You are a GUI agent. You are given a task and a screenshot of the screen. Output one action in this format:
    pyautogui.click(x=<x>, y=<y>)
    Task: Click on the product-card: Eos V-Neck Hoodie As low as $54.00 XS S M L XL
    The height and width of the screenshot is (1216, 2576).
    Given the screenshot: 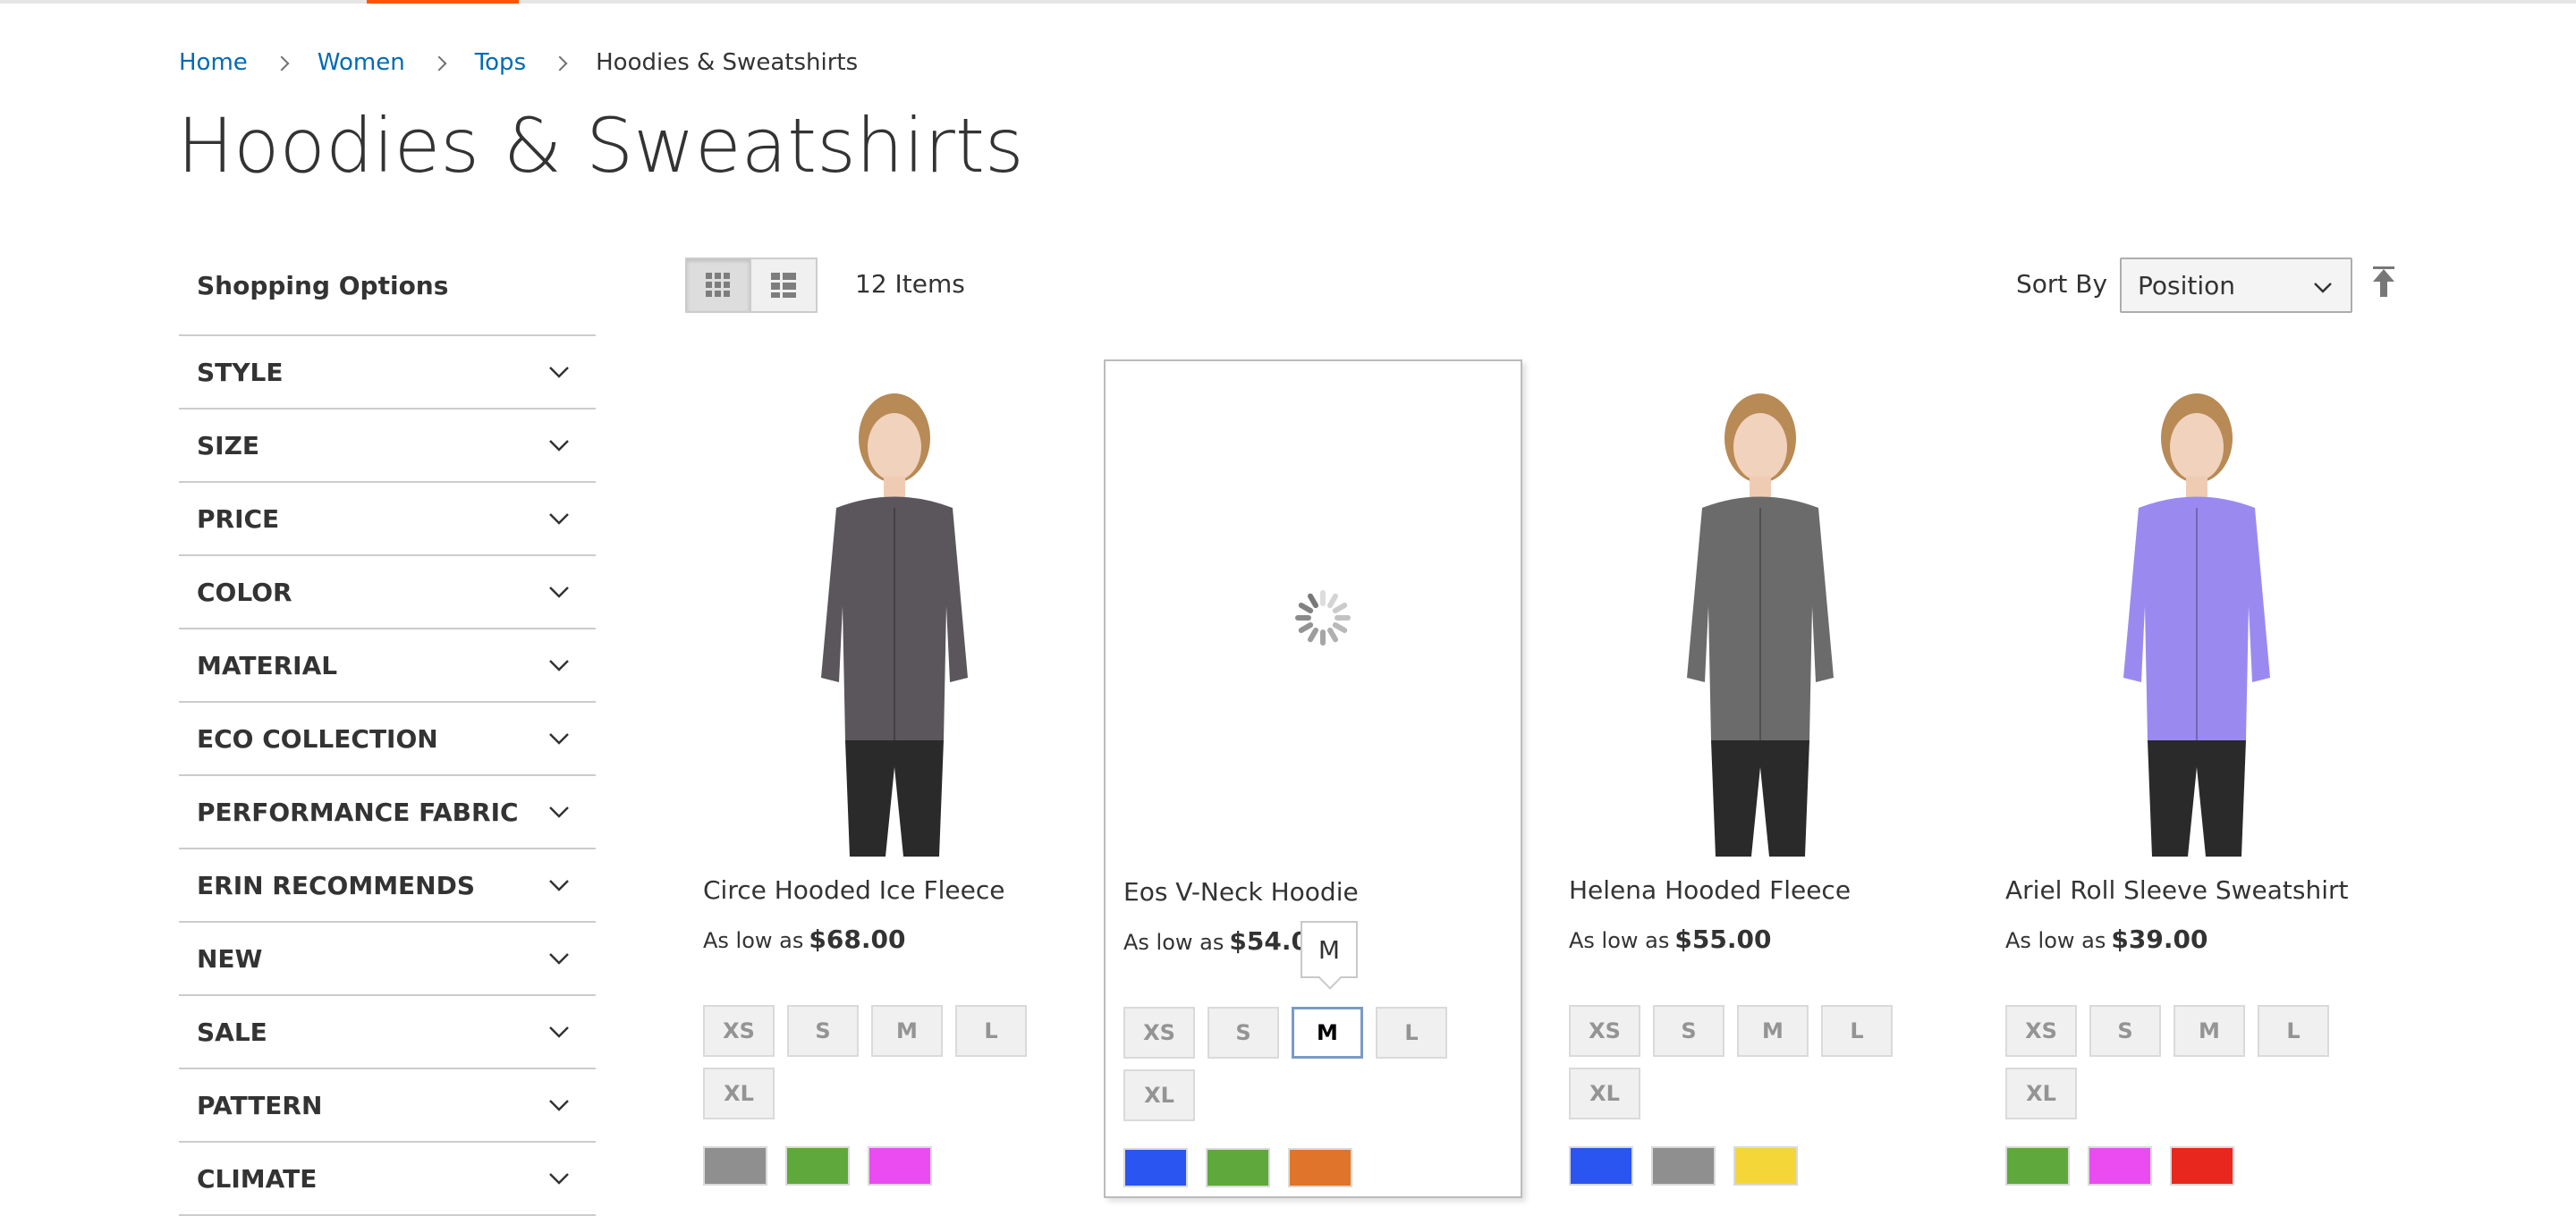 What is the action you would take?
    pyautogui.click(x=1313, y=779)
    